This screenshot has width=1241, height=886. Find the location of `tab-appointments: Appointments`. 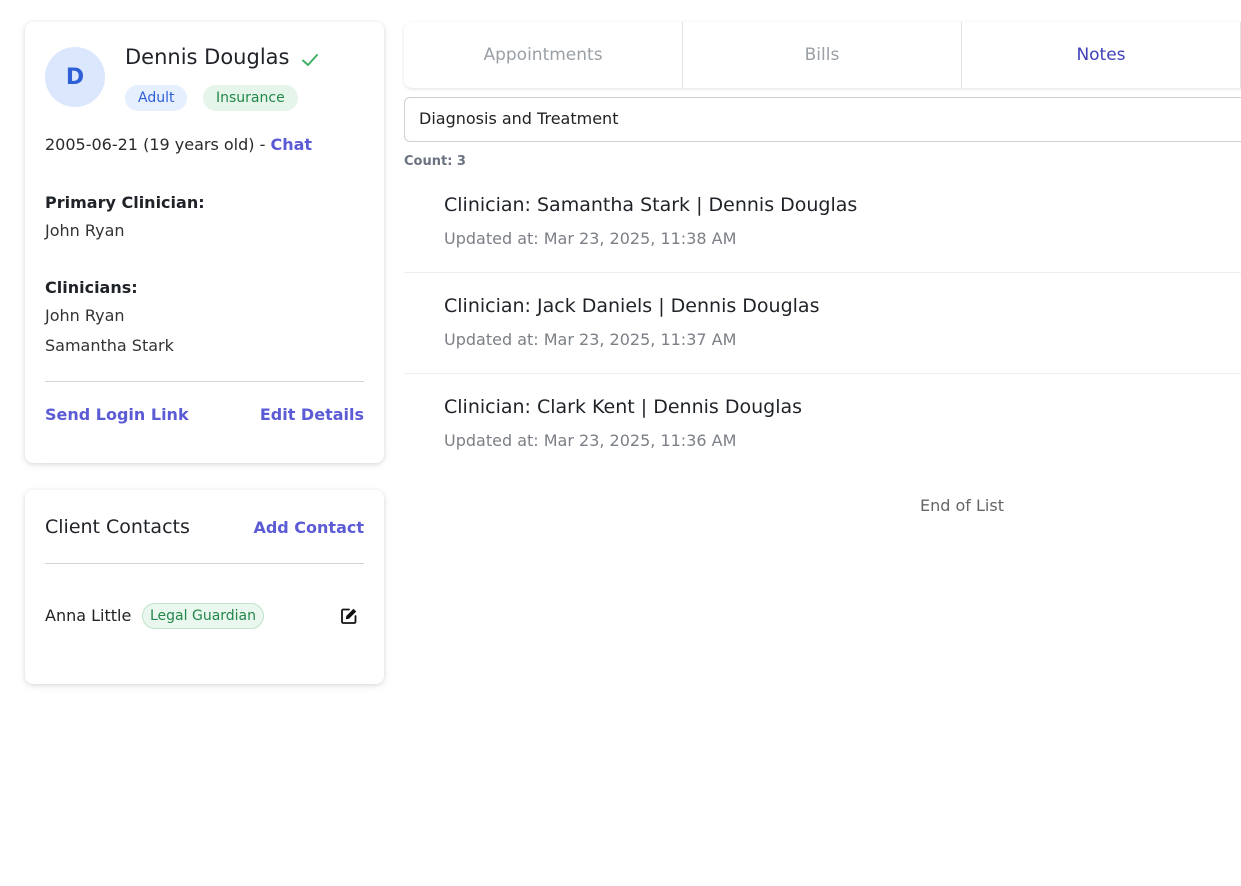

tab-appointments: Appointments is located at coordinates (543, 55).